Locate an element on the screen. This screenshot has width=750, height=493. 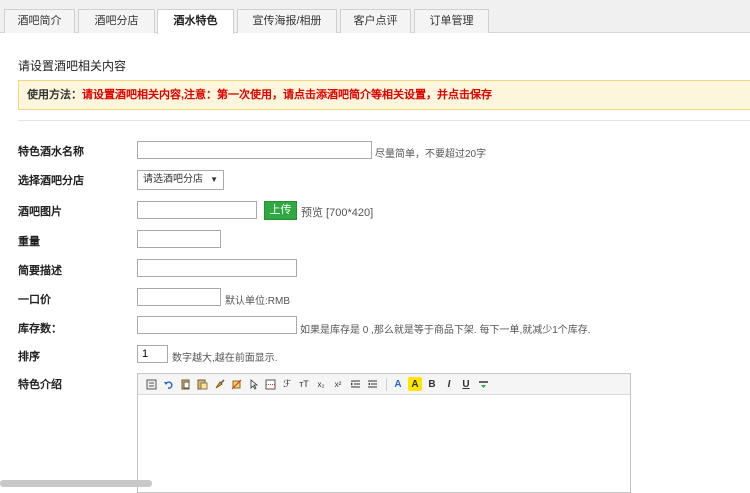
upload-button: 上传 is located at coordinates (280, 210).